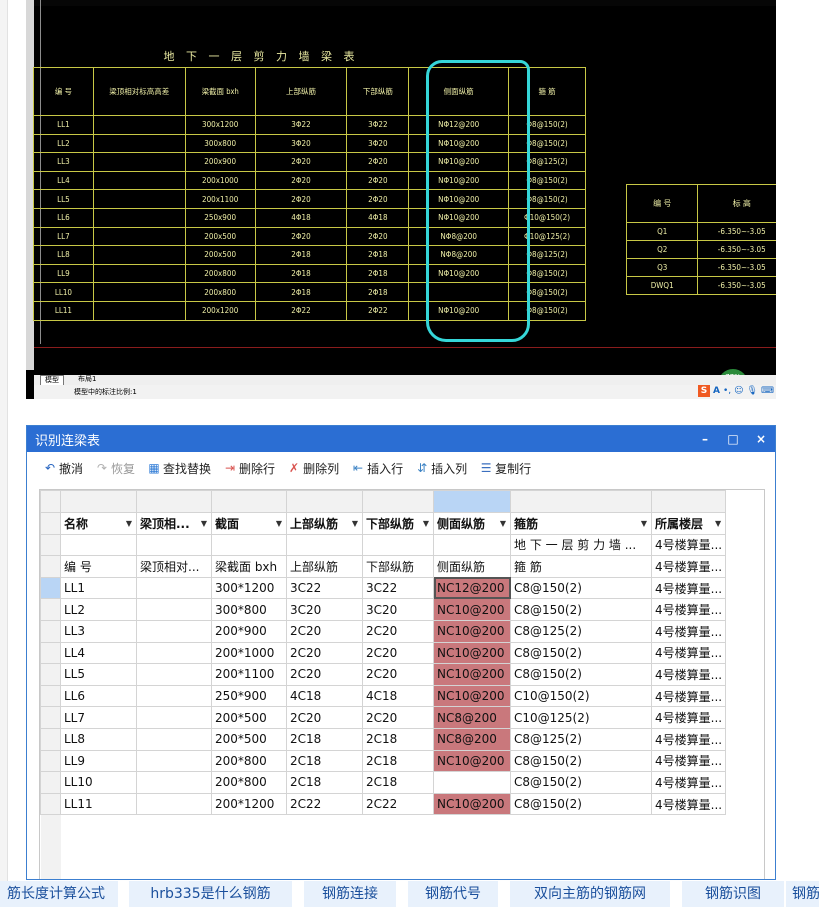  Describe the element at coordinates (249, 696) in the screenshot. I see `grid-cell: 250*900` at that location.